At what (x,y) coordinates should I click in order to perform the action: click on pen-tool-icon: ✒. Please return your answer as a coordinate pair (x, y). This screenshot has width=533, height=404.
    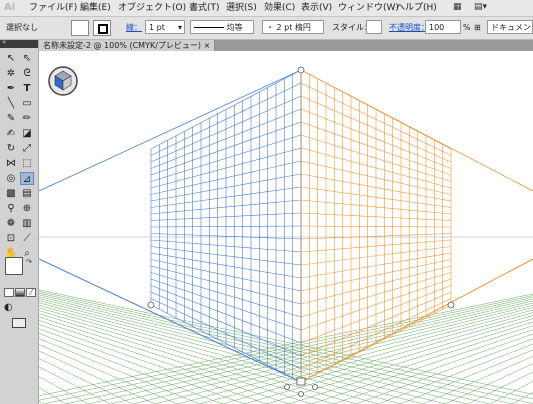
    Looking at the image, I should click on (11, 88).